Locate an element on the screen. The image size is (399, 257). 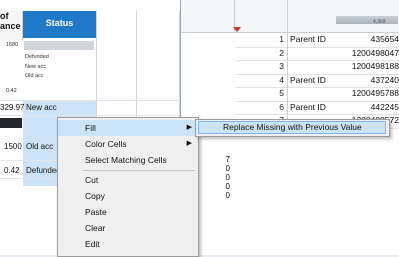
column-header-balance: of ance is located at coordinates (11, 26).